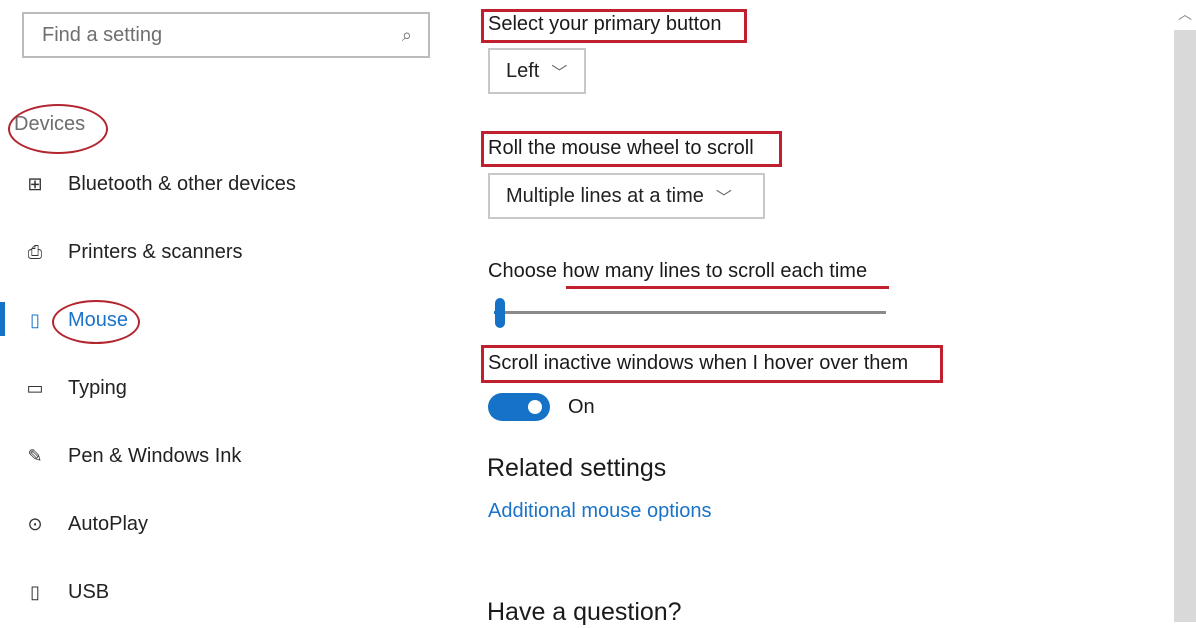  Describe the element at coordinates (108, 523) in the screenshot. I see `sidebar-item-label: AutoPlay` at that location.